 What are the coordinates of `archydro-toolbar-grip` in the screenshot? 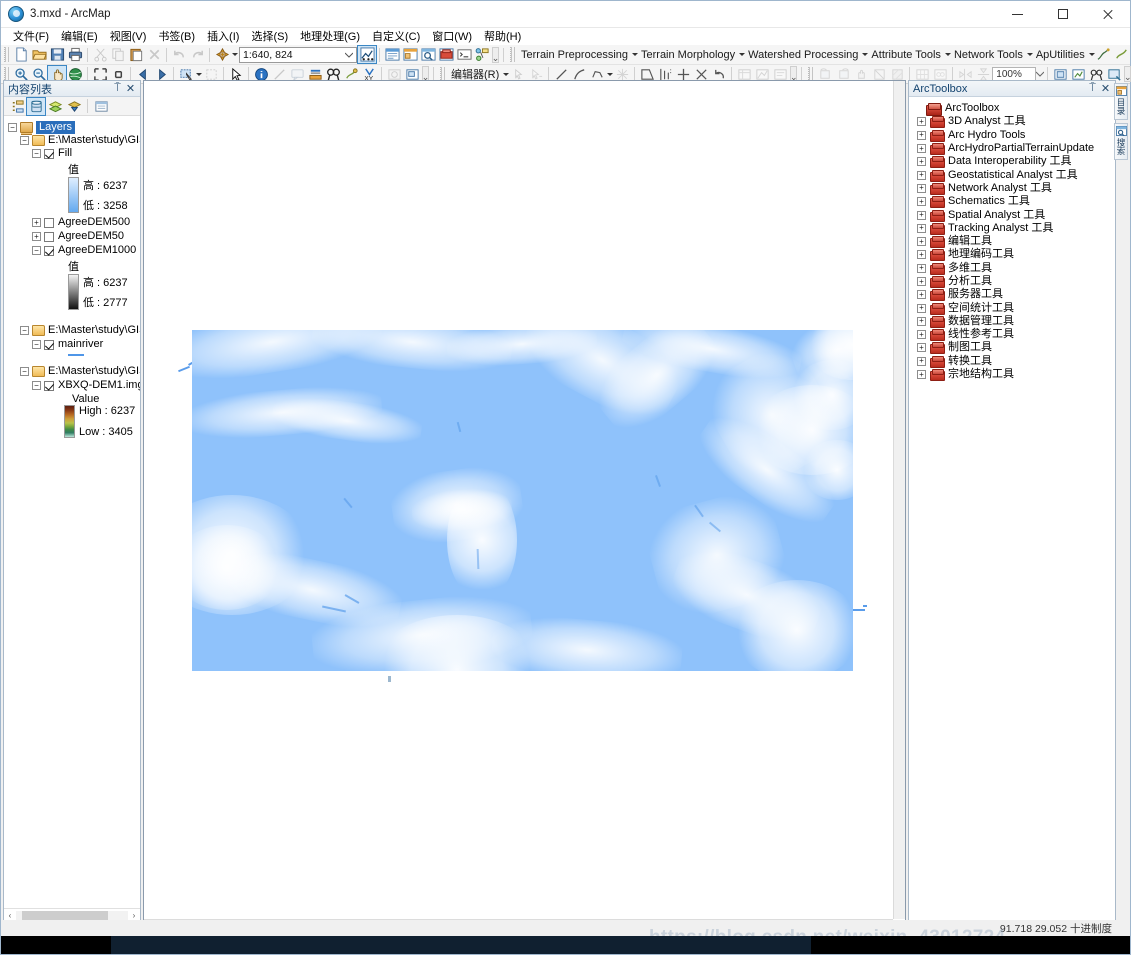 It's located at (513, 54).